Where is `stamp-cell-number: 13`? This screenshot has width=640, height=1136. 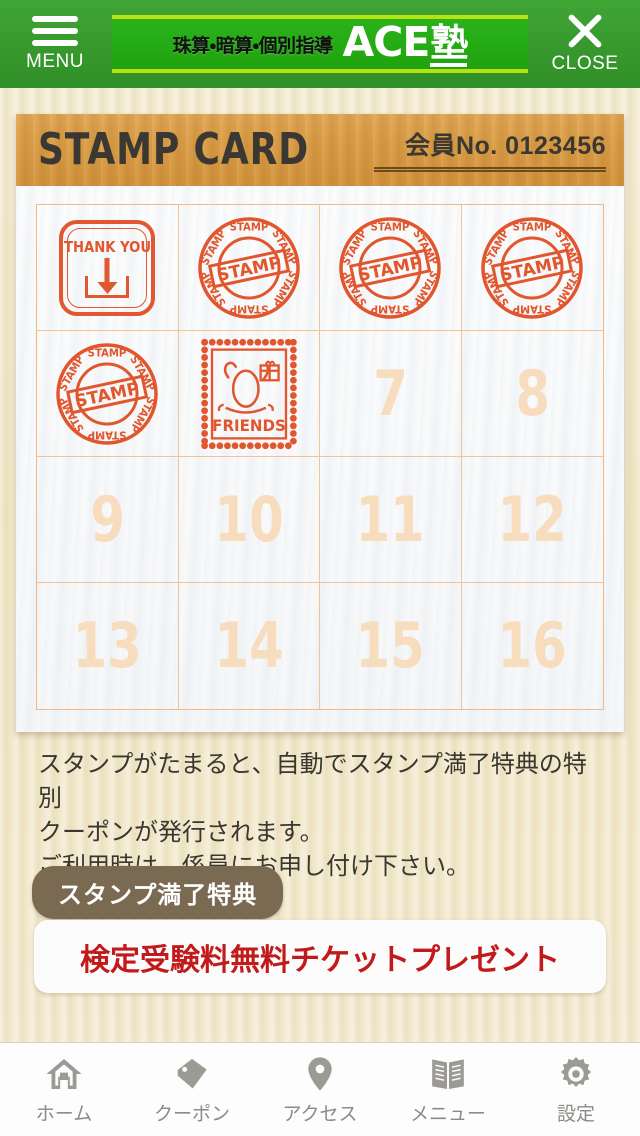
stamp-cell-number: 13 is located at coordinates (107, 645).